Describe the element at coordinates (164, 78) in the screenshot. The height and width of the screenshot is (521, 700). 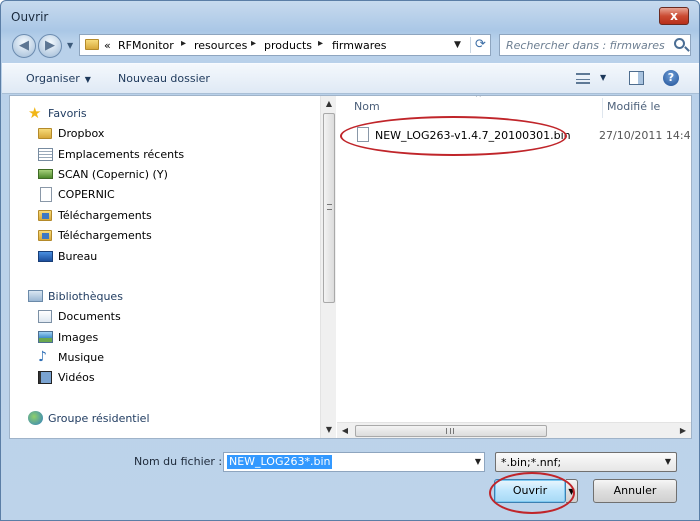
I see `new-folder-button: Nouveau dossier` at that location.